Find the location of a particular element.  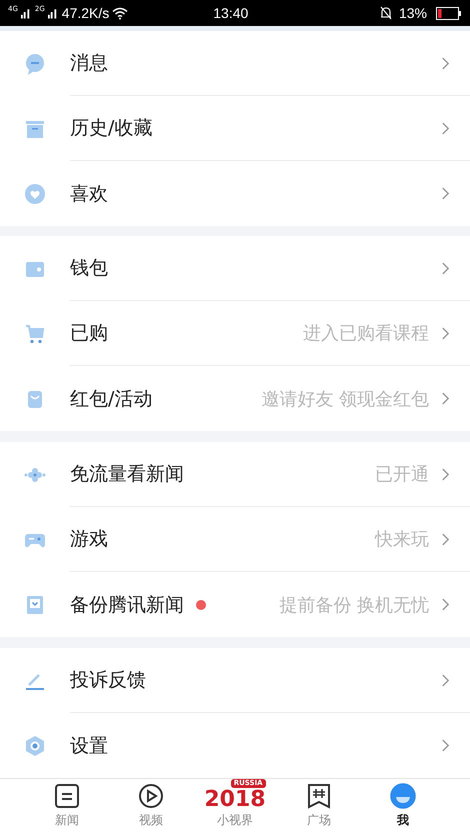

menu-item: 游戏 快来玩 is located at coordinates (235, 539).